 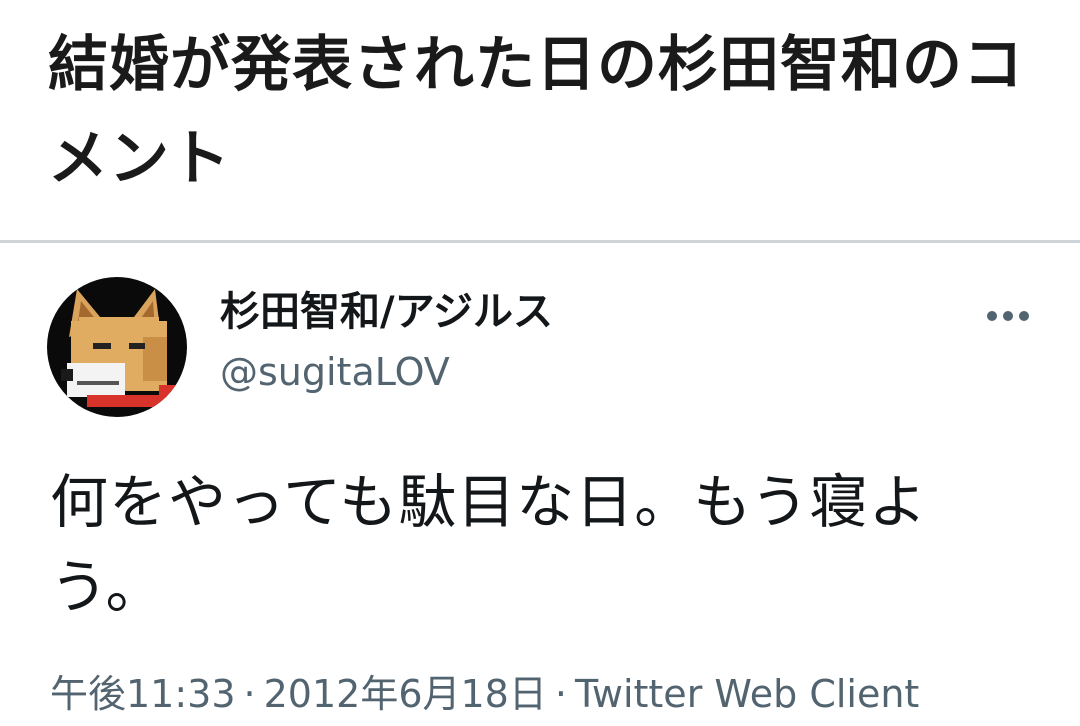 I want to click on tweet-date: 2012年6月18日, so click(x=405, y=694).